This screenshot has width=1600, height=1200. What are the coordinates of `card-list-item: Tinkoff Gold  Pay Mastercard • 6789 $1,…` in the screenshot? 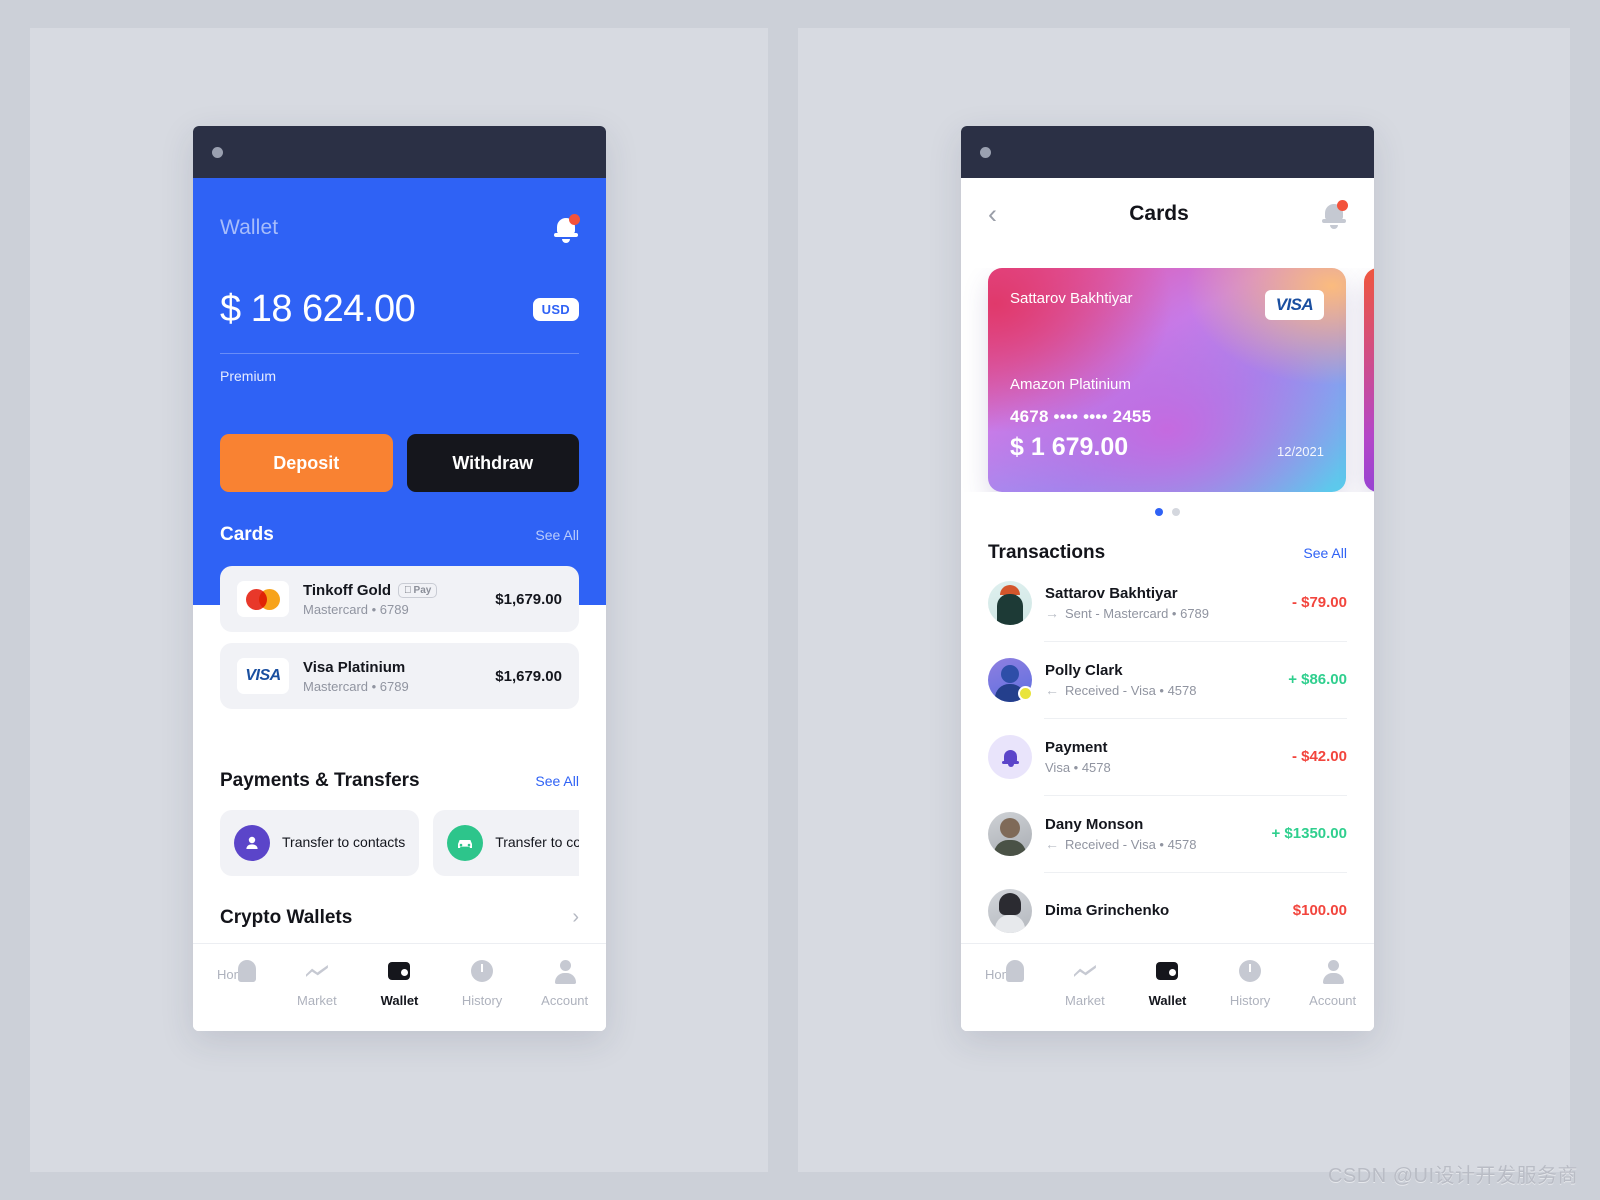 It's located at (399, 599).